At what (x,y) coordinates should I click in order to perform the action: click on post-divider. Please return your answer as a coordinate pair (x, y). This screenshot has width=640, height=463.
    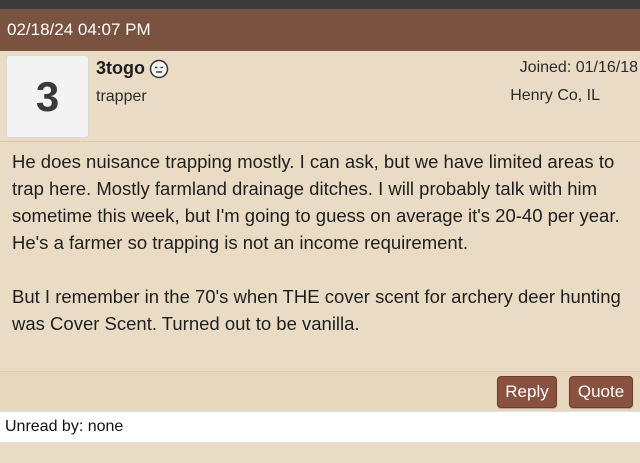
    Looking at the image, I should click on (320, 141).